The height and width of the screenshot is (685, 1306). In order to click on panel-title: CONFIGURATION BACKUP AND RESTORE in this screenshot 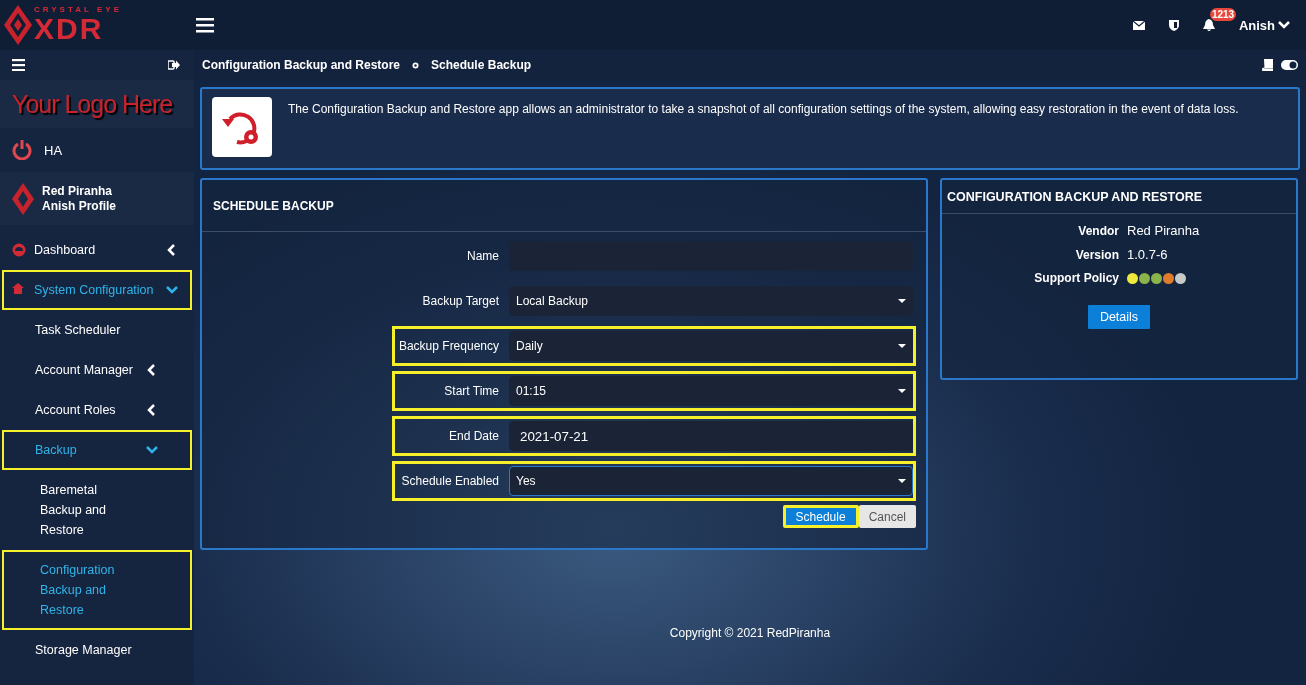, I will do `click(1119, 197)`.